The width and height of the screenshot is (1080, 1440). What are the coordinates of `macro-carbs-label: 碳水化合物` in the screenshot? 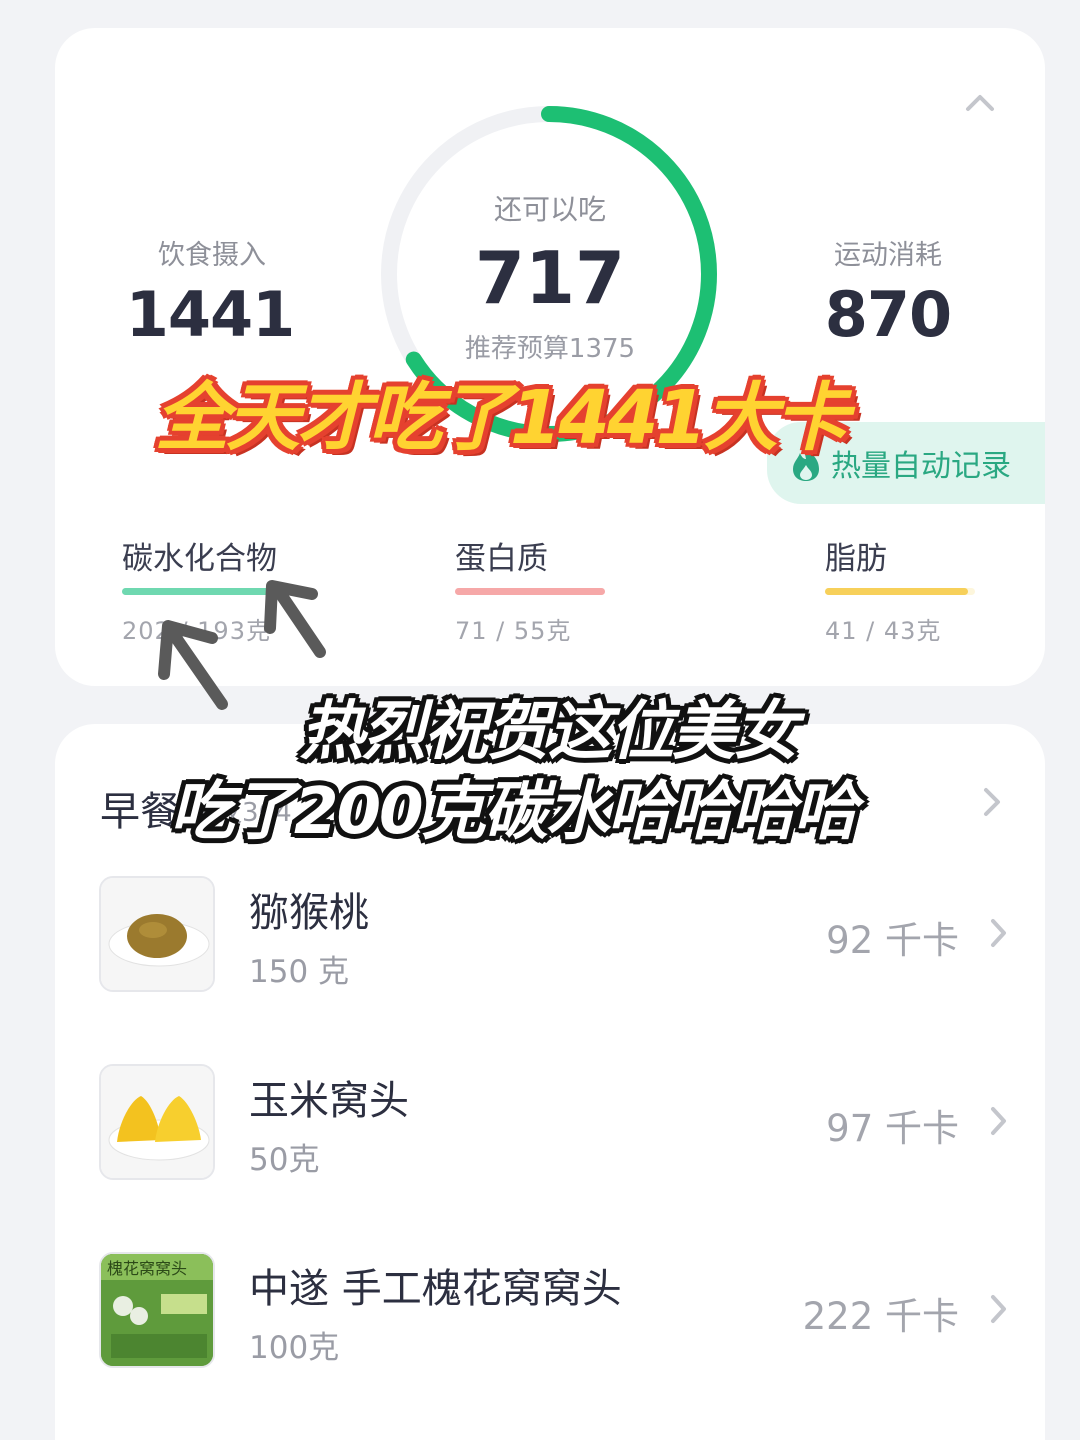 It's located at (199, 559).